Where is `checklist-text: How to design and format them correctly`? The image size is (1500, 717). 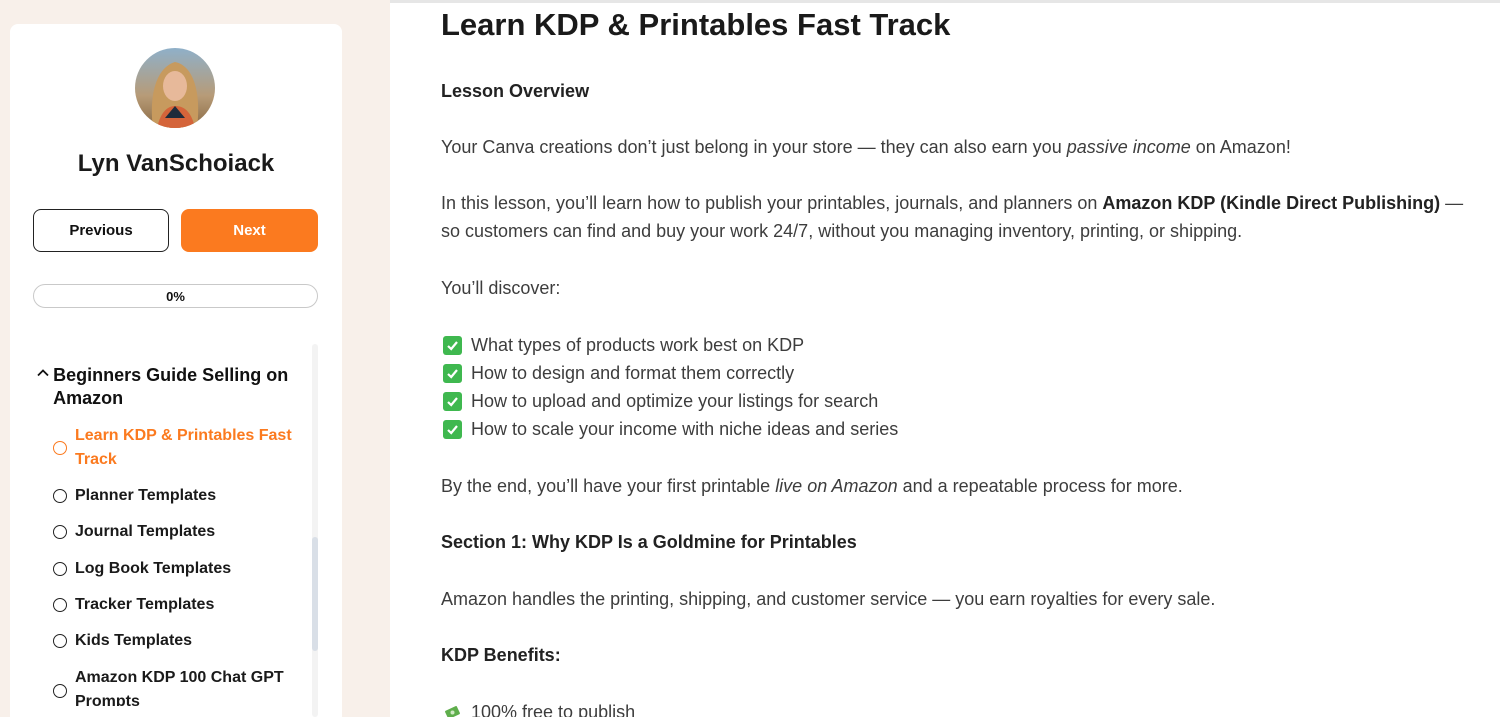 checklist-text: How to design and format them correctly is located at coordinates (633, 373).